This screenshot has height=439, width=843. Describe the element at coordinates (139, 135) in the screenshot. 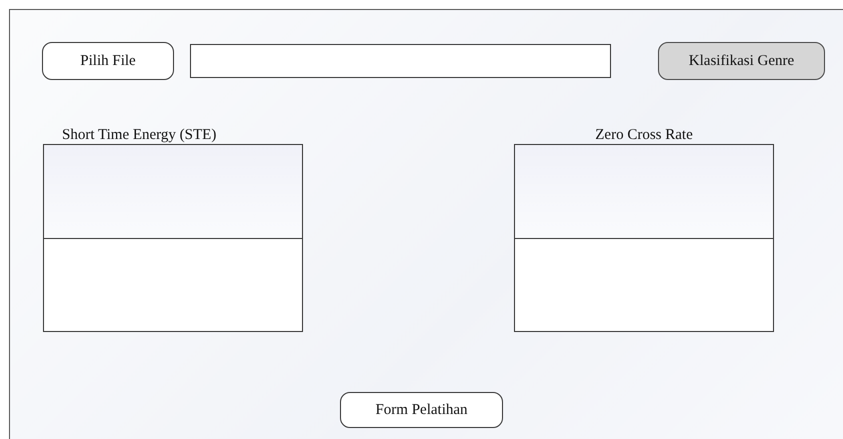

I see `panel-title: Short Time Energy (STE)` at that location.